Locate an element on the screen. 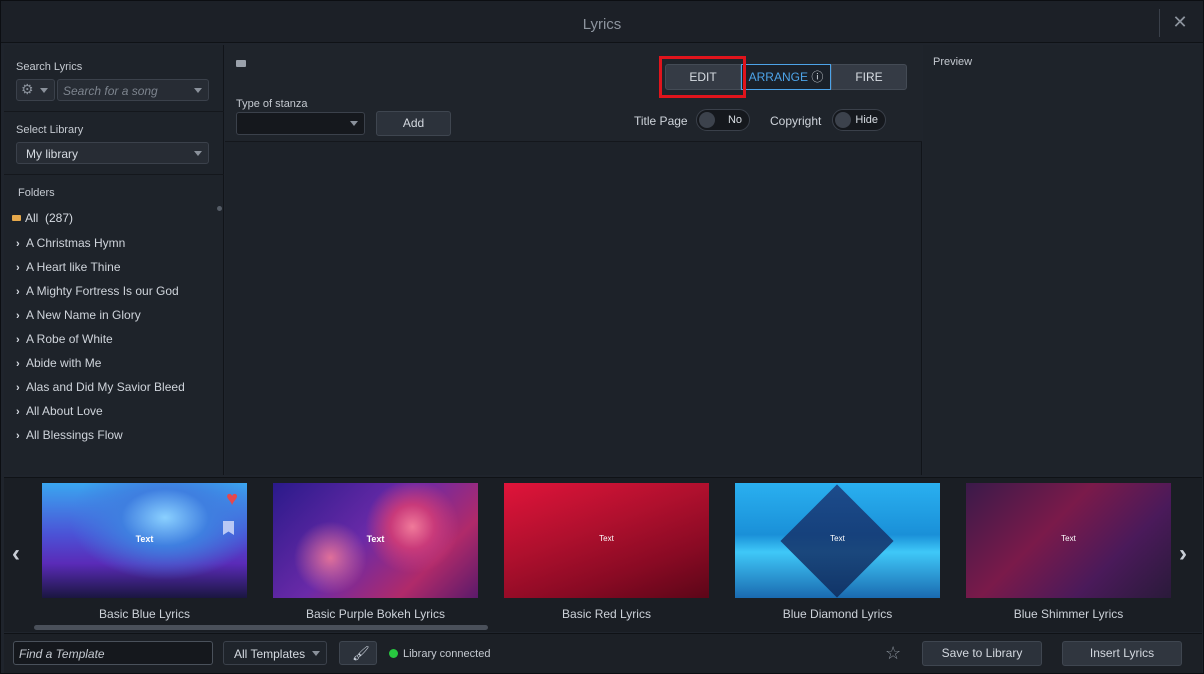 The height and width of the screenshot is (674, 1204). select-library-label: Select Library is located at coordinates (50, 130).